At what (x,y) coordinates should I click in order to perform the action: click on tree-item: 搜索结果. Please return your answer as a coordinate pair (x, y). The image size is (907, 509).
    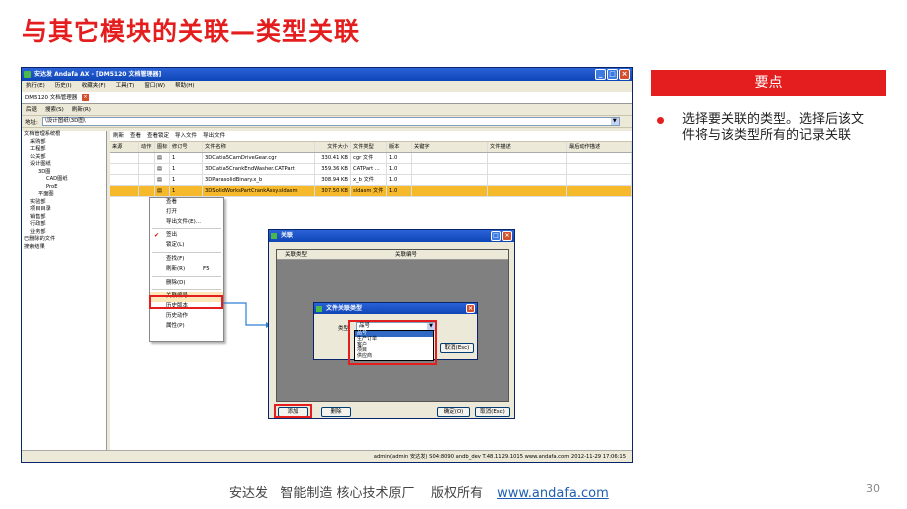
    Looking at the image, I should click on (64, 248).